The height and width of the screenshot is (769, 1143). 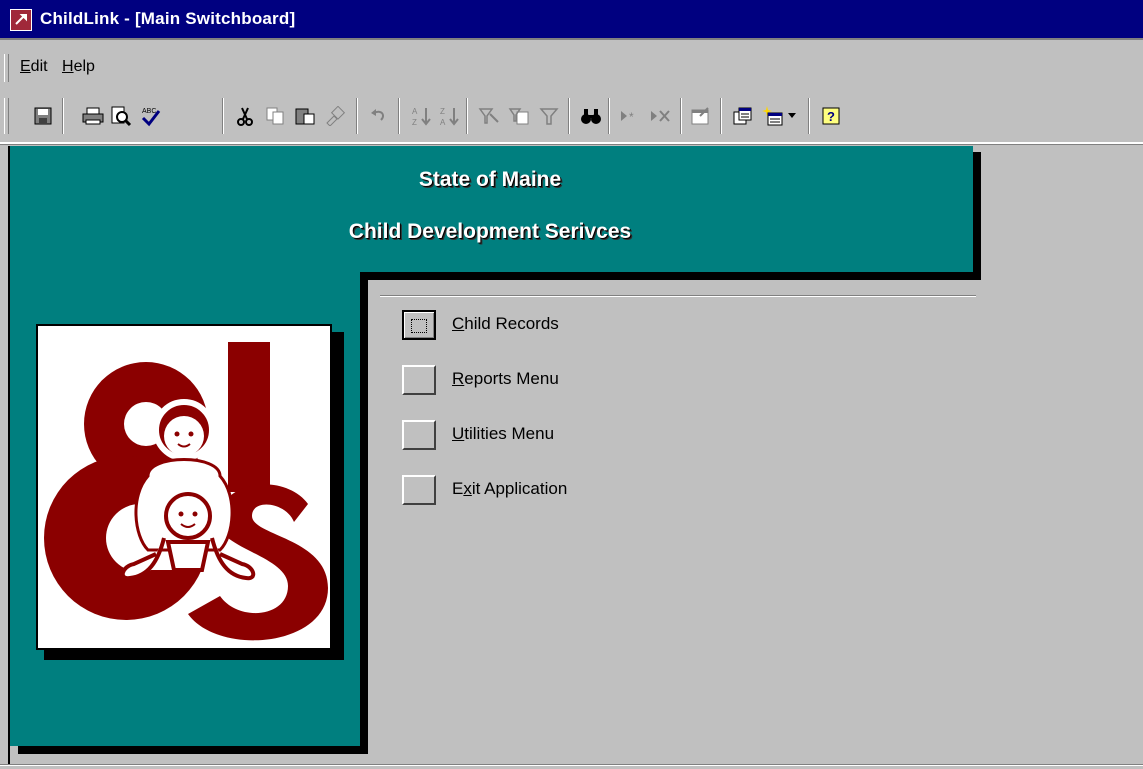 I want to click on switchboard-rule, so click(x=678, y=296).